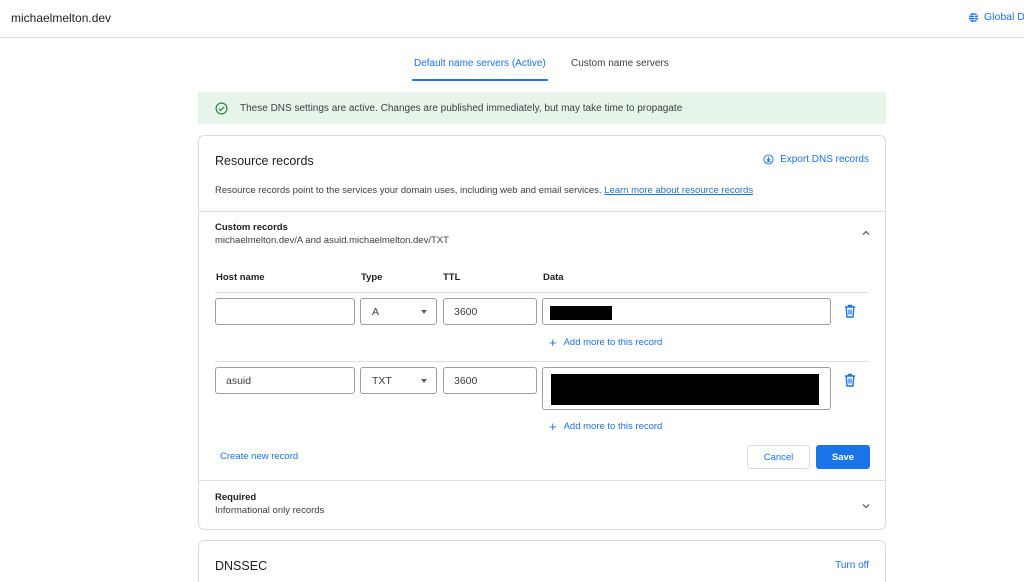 Image resolution: width=1024 pixels, height=582 pixels. What do you see at coordinates (778, 457) in the screenshot?
I see `cancel-button: Cancel` at bounding box center [778, 457].